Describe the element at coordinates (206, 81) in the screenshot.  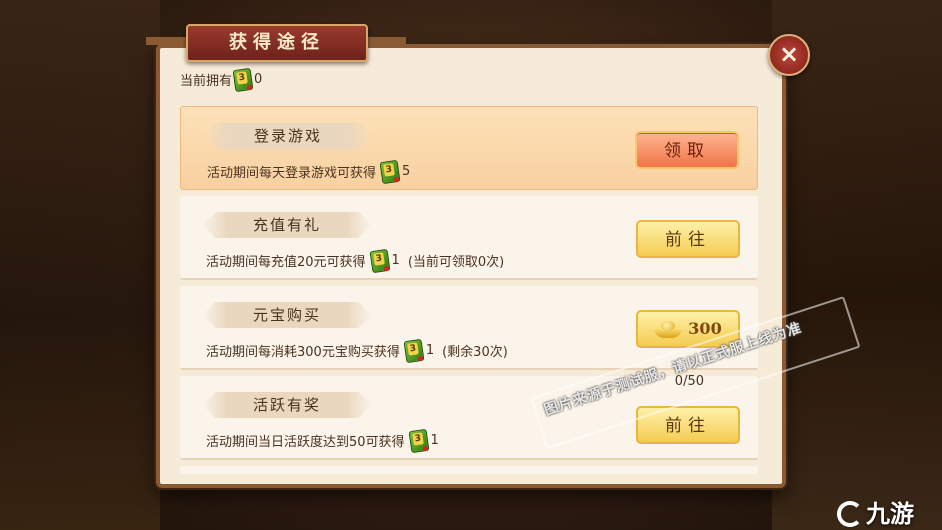
I see `owned-label: 当前拥有` at that location.